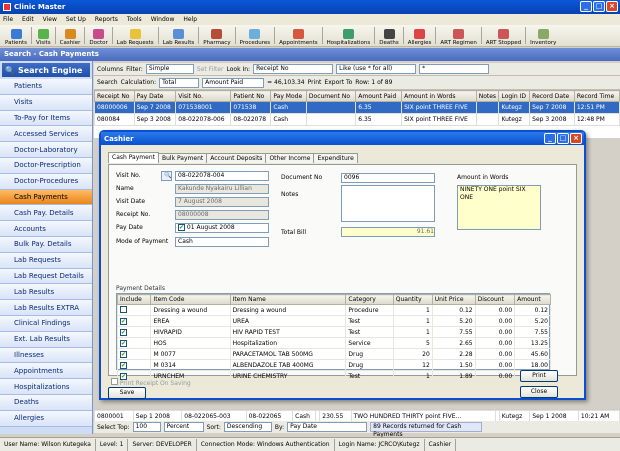  Describe the element at coordinates (298, 35) in the screenshot. I see `toolbar-appointments-button: Appointments` at that location.